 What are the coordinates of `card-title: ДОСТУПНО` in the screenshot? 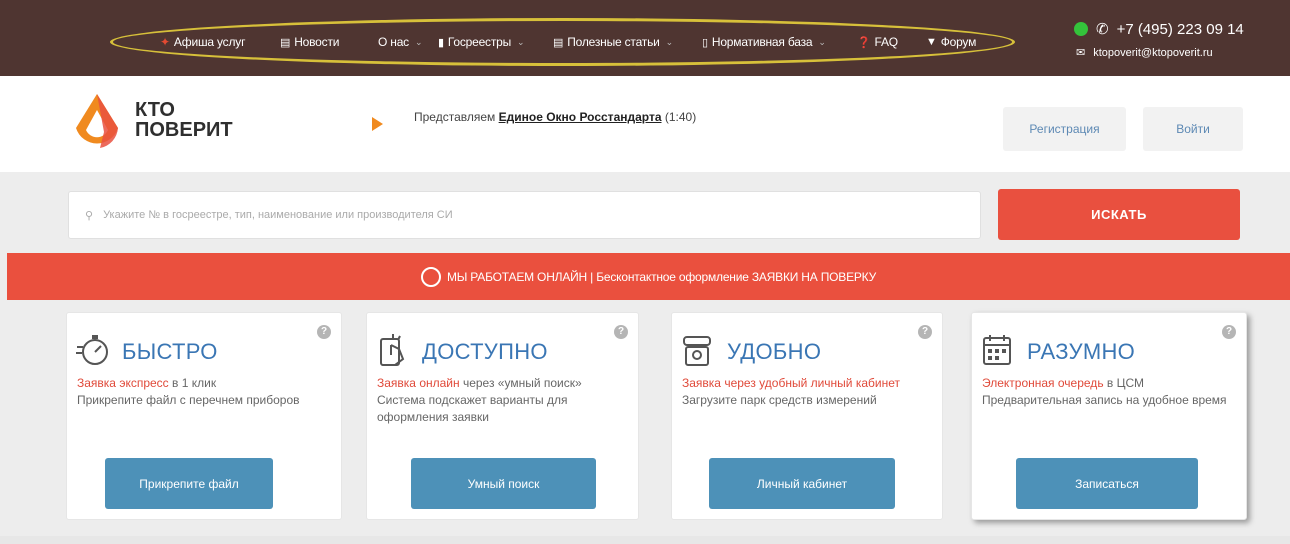 It's located at (485, 351).